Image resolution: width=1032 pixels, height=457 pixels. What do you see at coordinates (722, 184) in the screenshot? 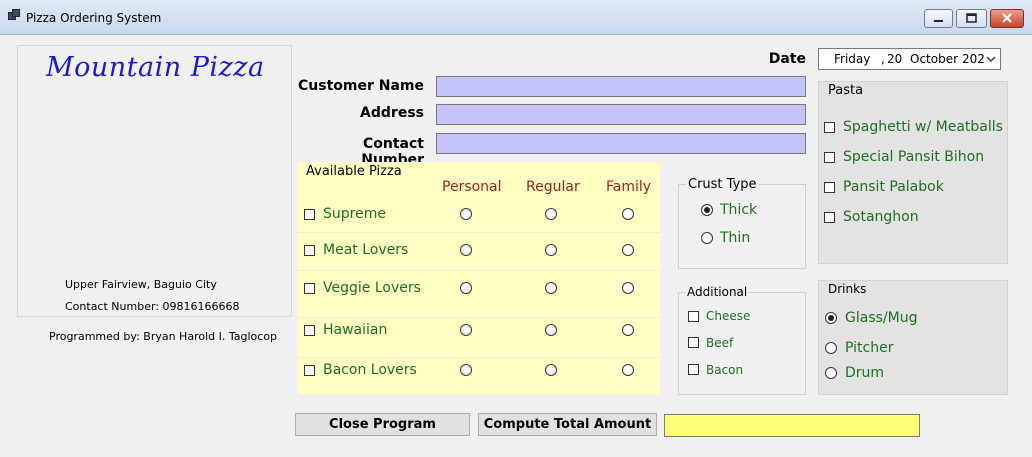
I see `crust-type-title: Crust Type` at bounding box center [722, 184].